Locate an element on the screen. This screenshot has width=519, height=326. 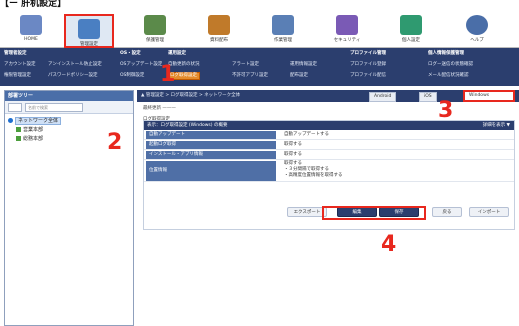
toolbar-home: HOME is located at coordinates (31, 29).